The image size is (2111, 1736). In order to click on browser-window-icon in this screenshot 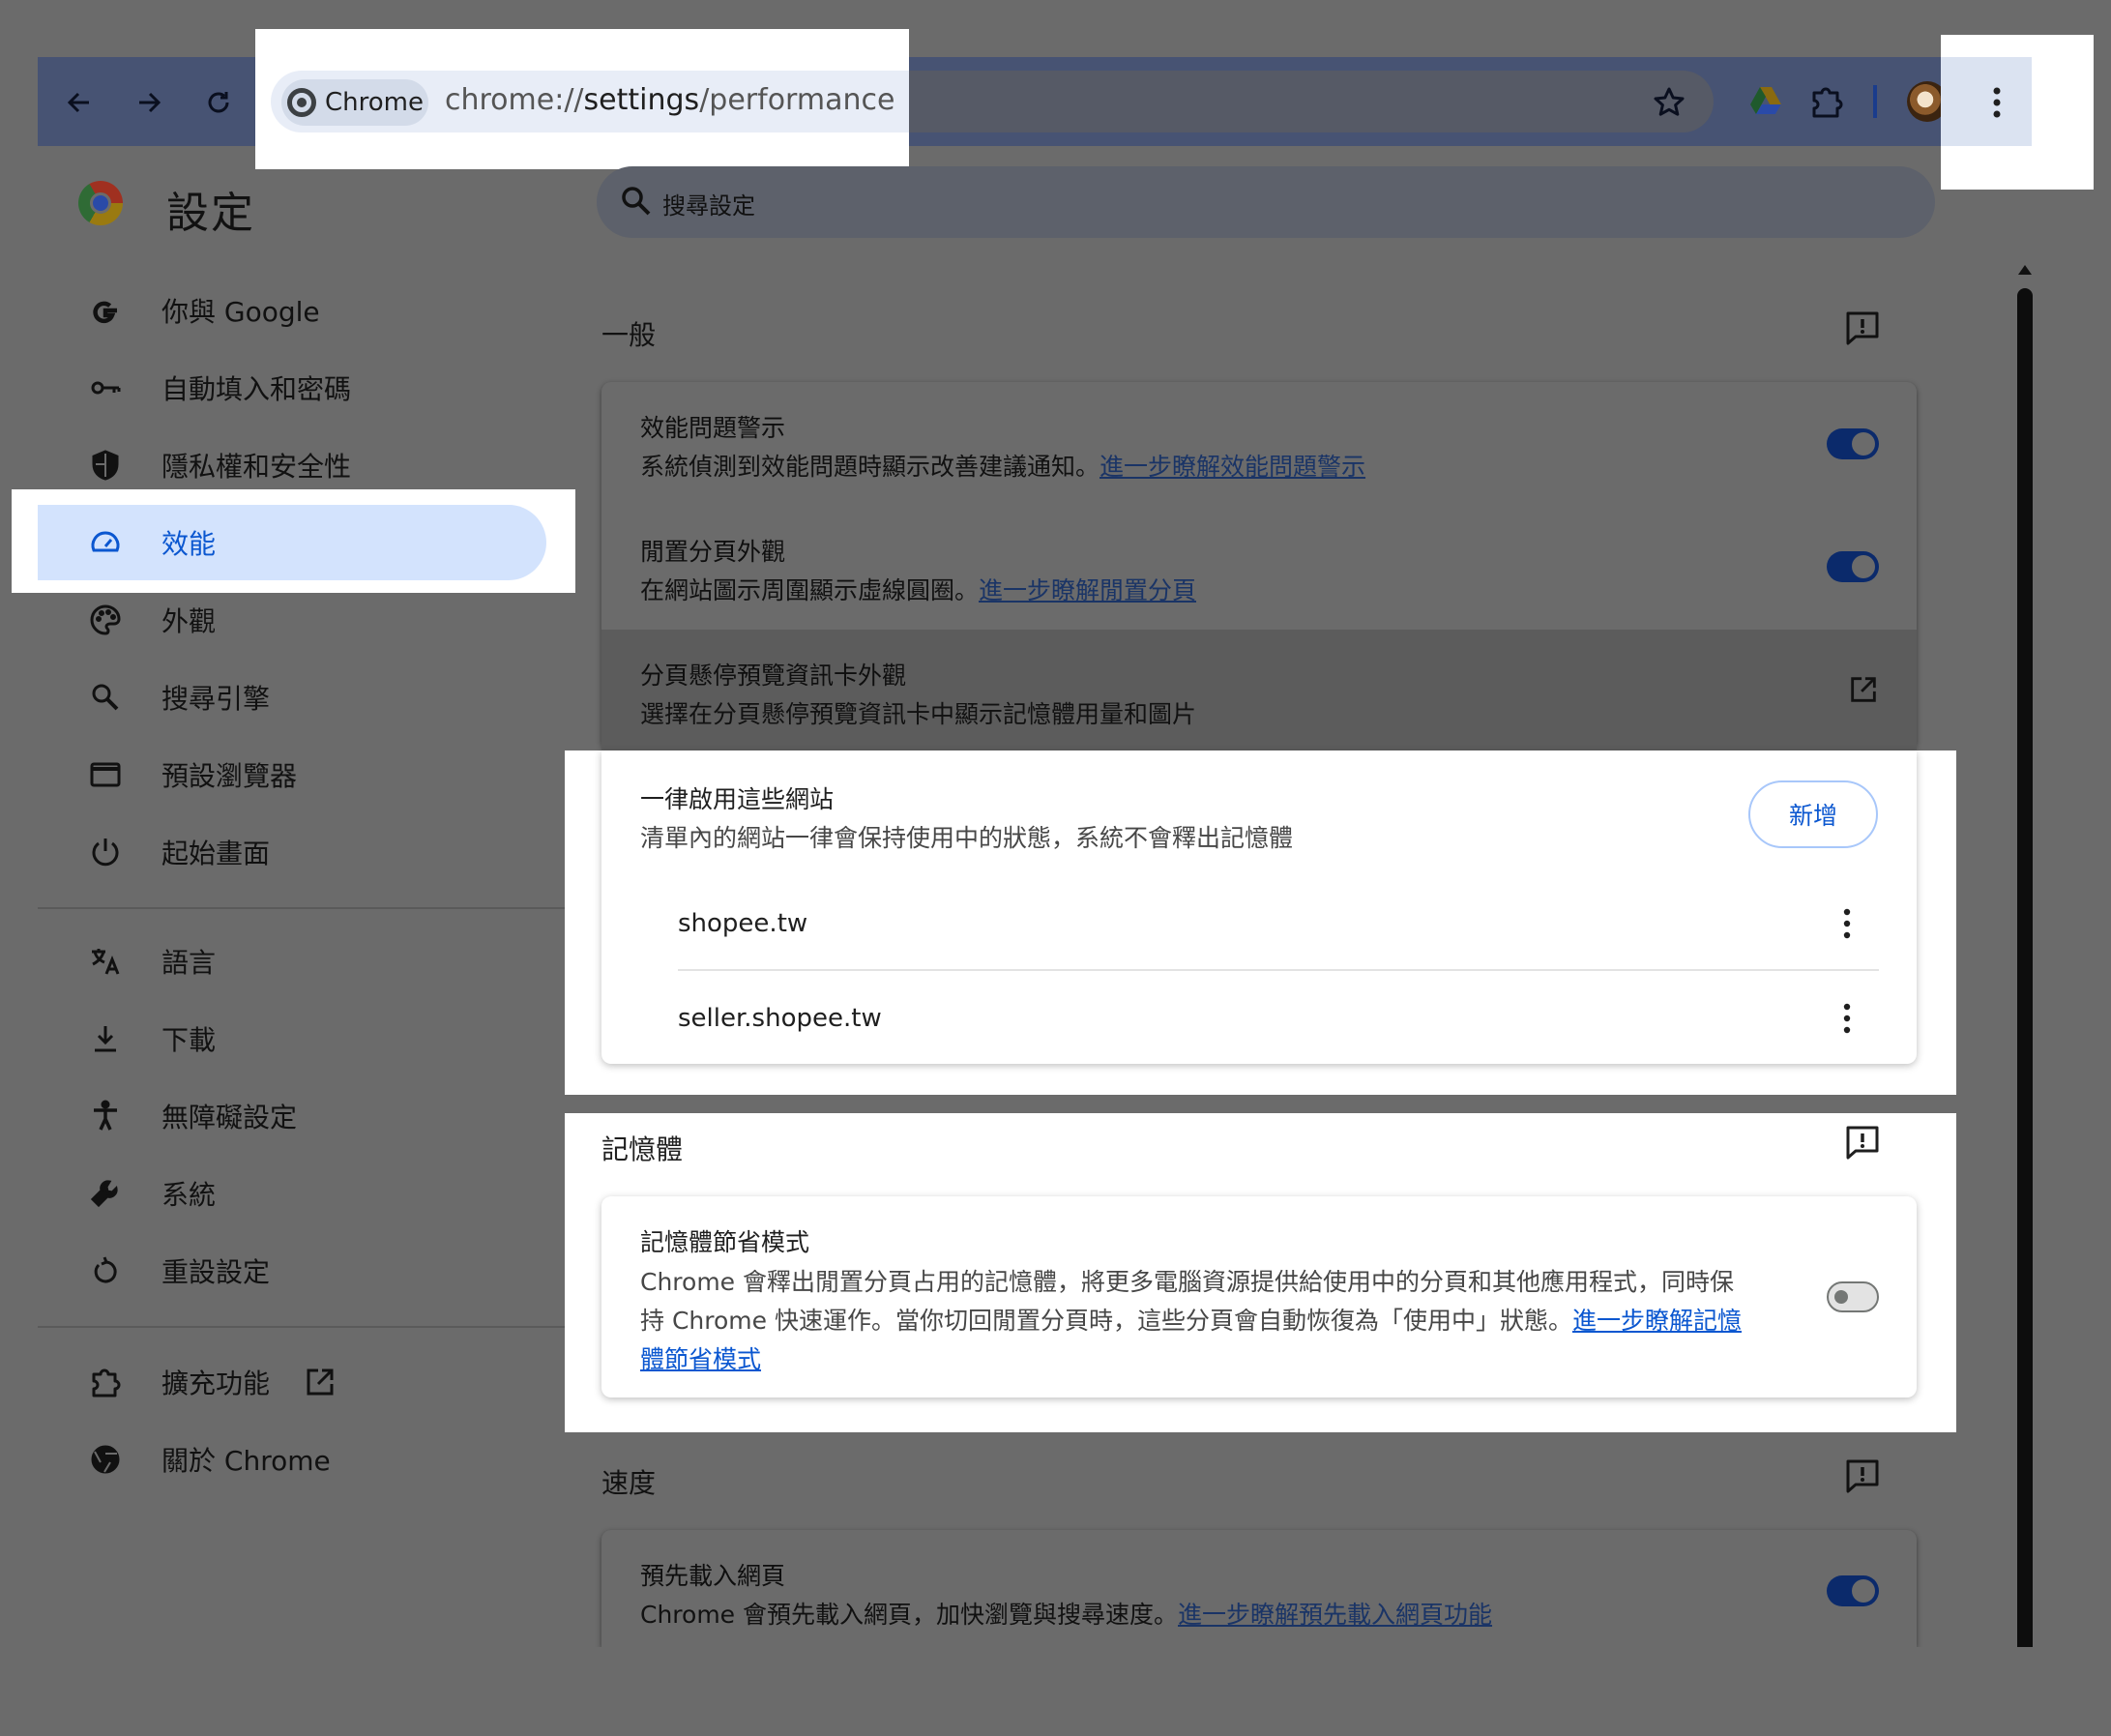, I will do `click(106, 774)`.